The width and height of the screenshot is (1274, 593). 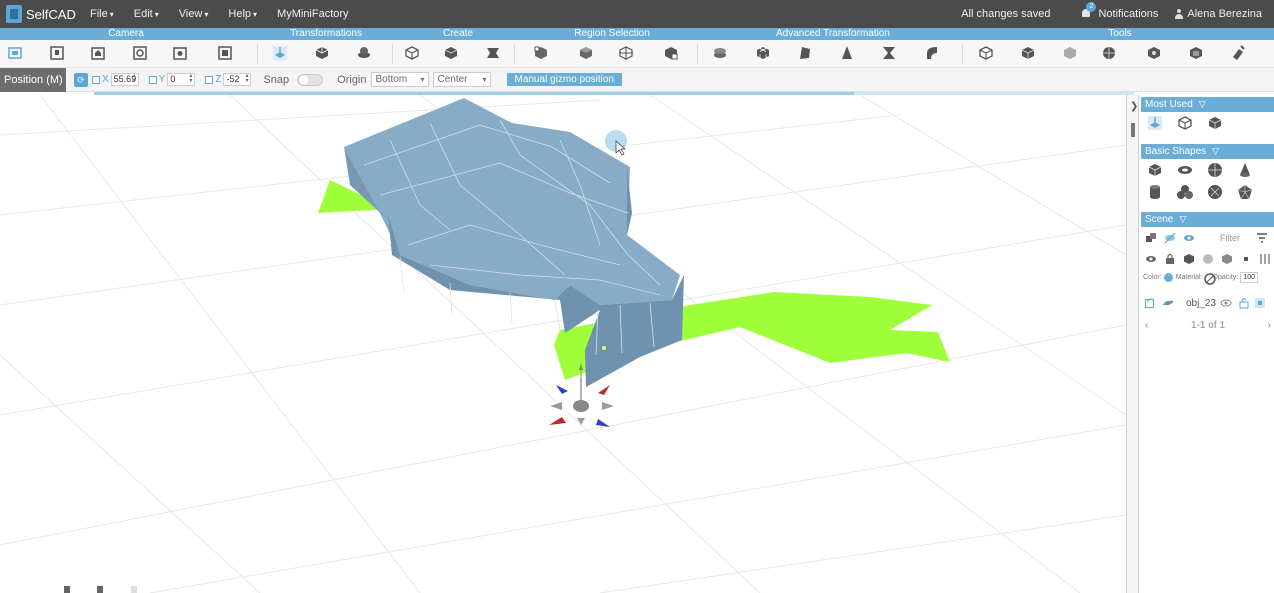 I want to click on menu-edit: Edit ▾, so click(x=146, y=14).